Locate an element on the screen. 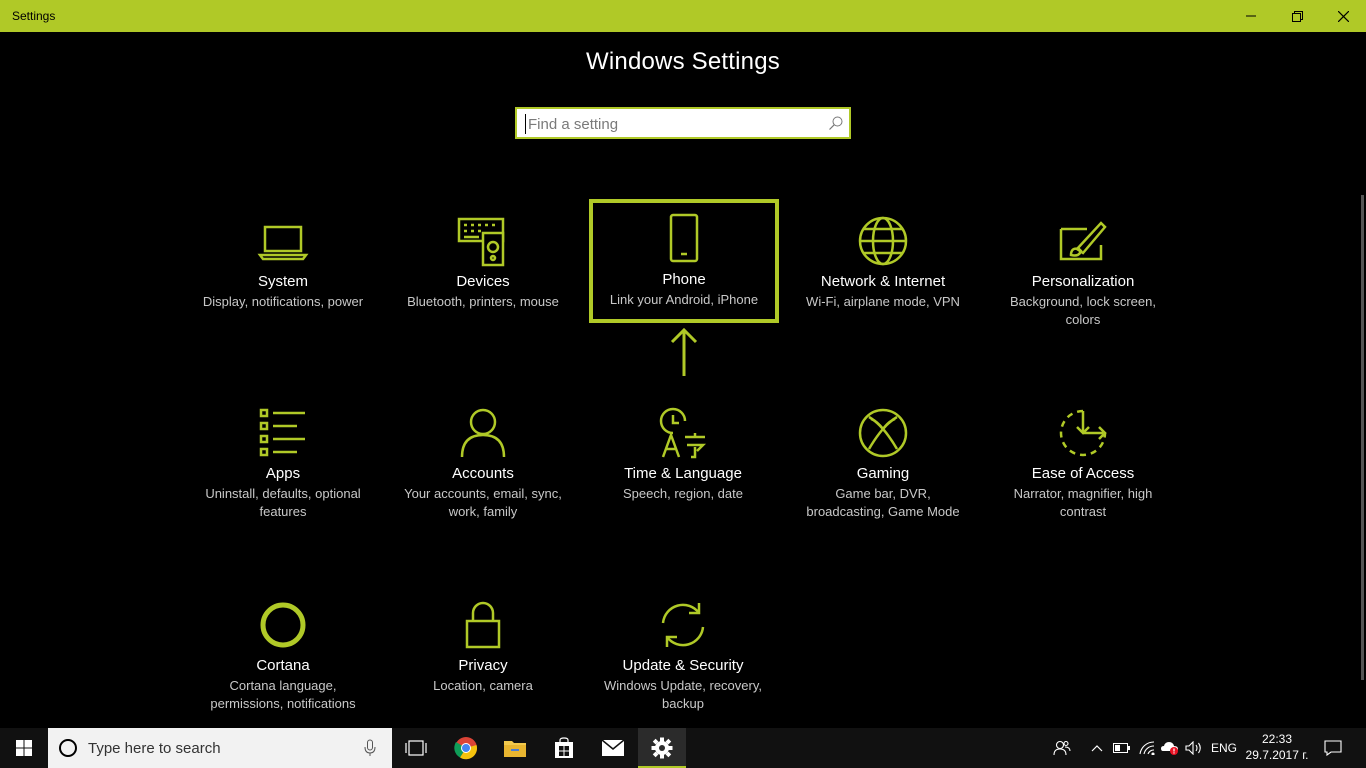  task-view-icon is located at coordinates (416, 748).